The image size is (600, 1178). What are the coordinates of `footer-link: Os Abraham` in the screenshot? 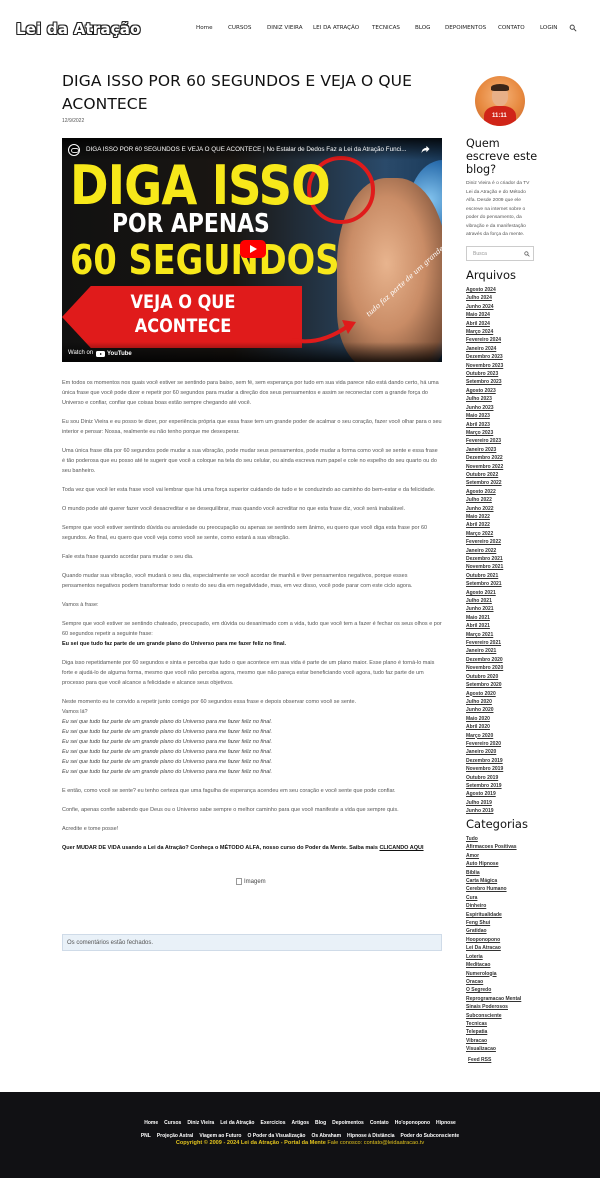 It's located at (326, 1136).